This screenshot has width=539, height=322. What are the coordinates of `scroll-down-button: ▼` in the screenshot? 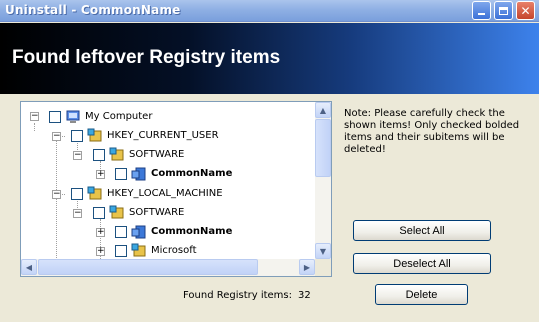 It's located at (323, 251).